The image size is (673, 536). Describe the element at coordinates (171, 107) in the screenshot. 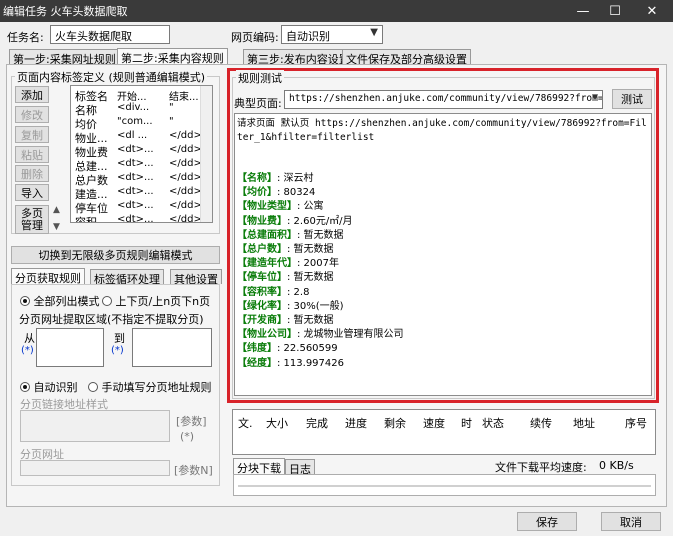

I see `tag-end-cell: "` at that location.